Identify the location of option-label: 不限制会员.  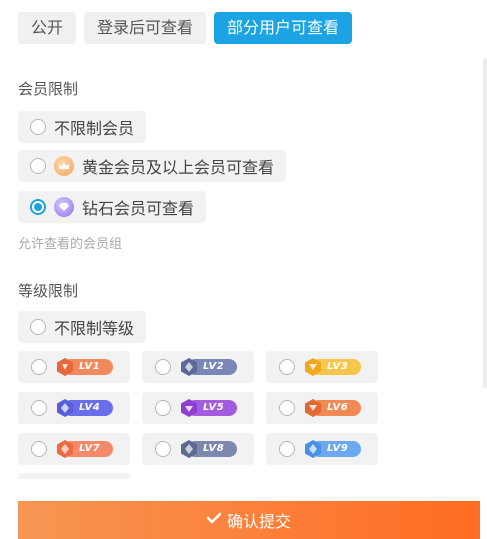
(94, 128).